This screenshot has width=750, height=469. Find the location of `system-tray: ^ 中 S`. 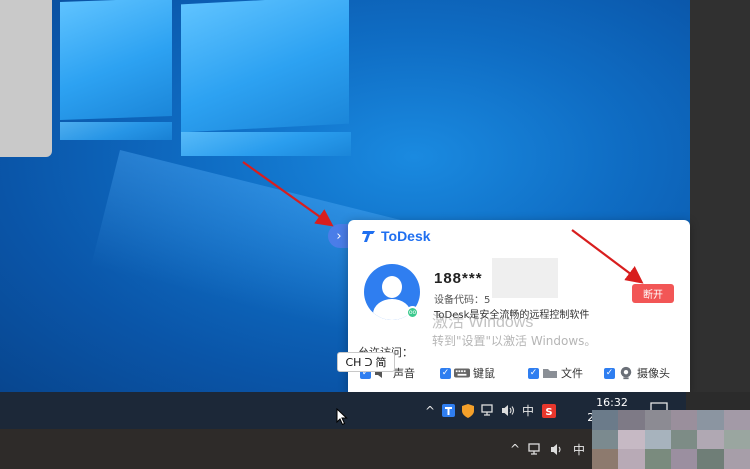

system-tray: ^ 中 S is located at coordinates (491, 410).